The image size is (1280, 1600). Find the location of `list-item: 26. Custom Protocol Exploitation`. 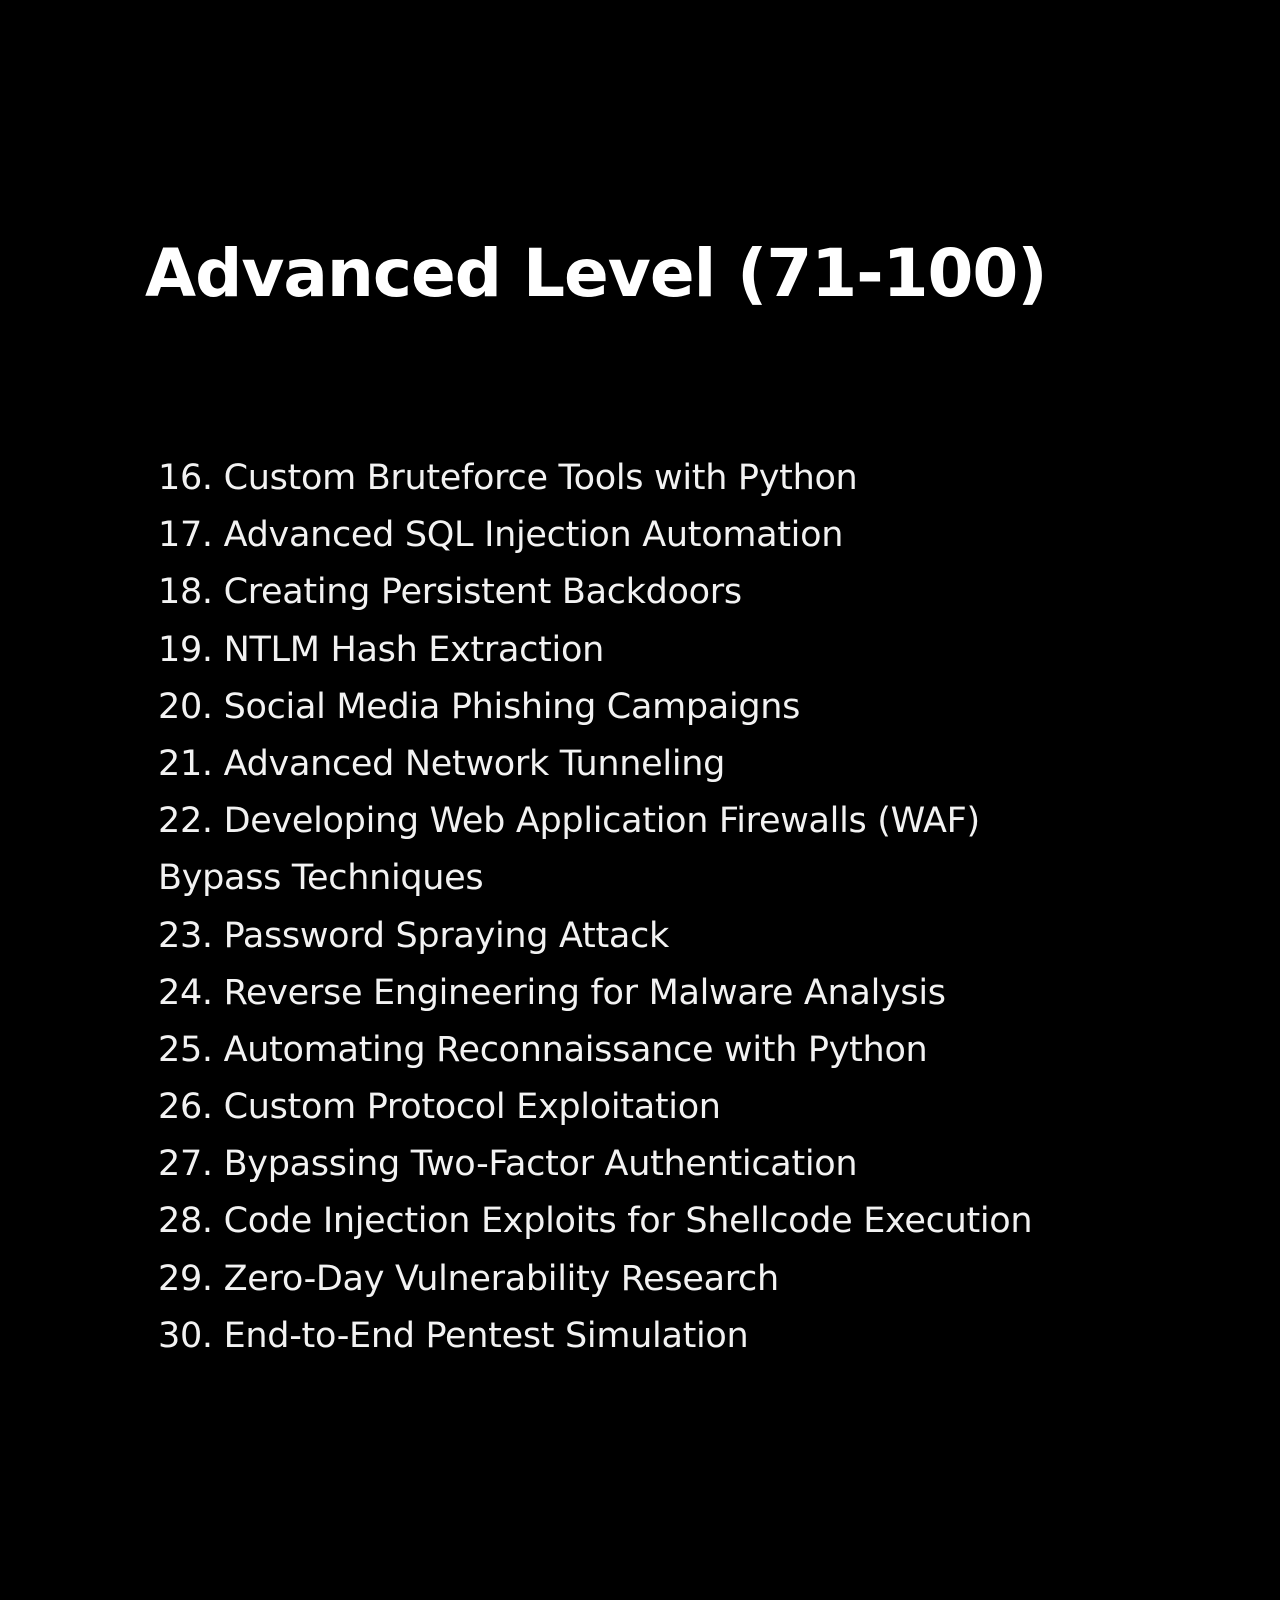

list-item: 26. Custom Protocol Exploitation is located at coordinates (439, 1107).